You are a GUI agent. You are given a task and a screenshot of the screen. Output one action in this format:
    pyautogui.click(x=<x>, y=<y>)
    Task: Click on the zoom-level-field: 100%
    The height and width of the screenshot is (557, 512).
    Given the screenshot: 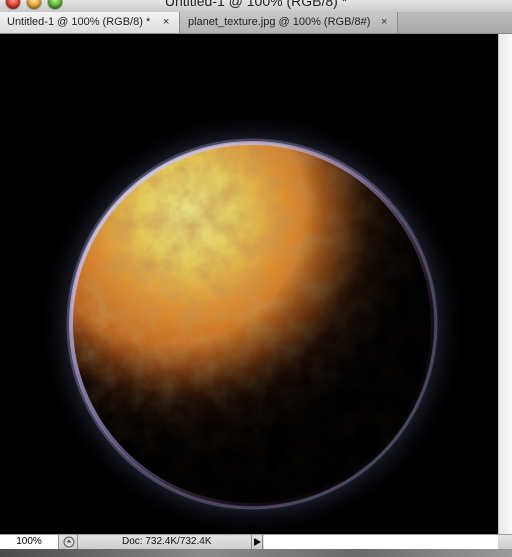 What is the action you would take?
    pyautogui.click(x=29, y=542)
    